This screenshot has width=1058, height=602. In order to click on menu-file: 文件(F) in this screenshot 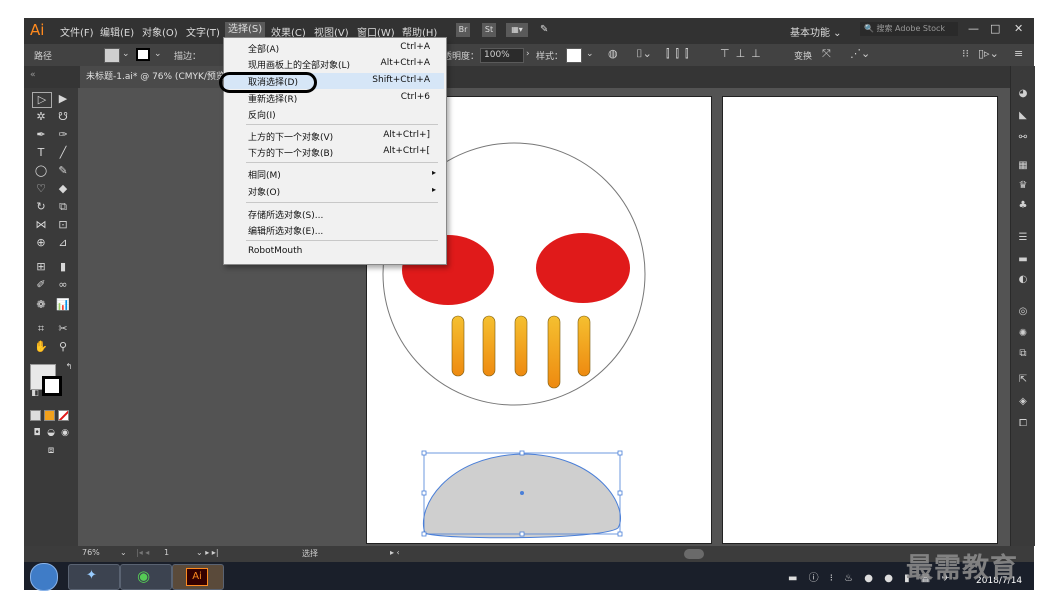, I will do `click(77, 31)`.